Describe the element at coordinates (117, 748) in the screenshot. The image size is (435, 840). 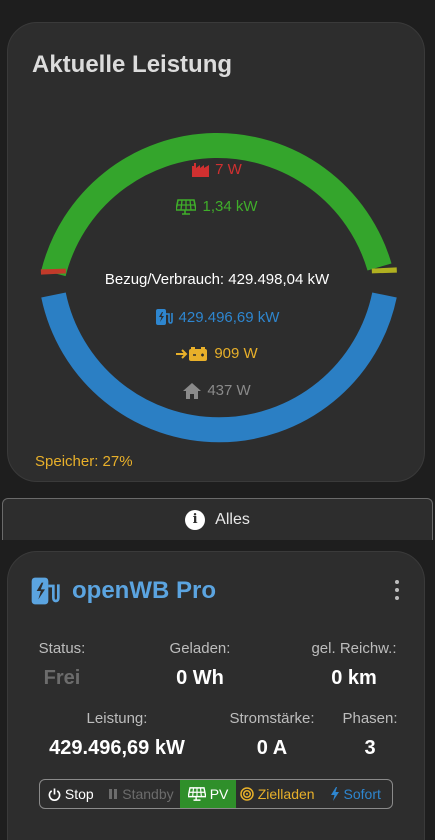
I see `power-value: 429.496,69 kW` at that location.